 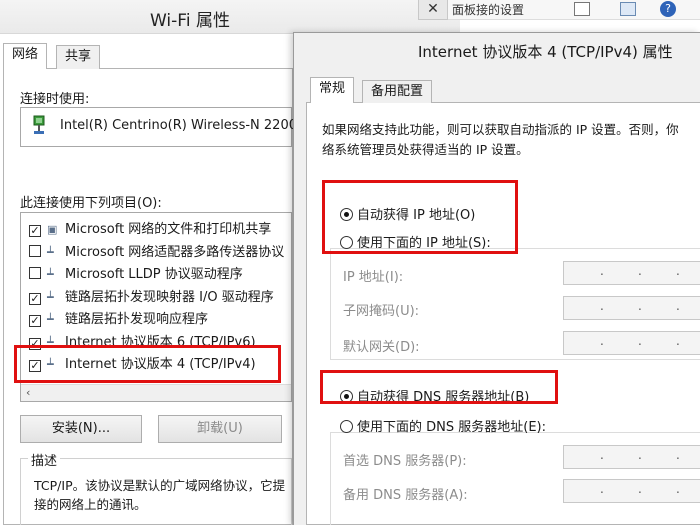 What do you see at coordinates (178, 125) in the screenshot?
I see `adapter-name: Intel(R) Centrino(R) Wireless-N 2200` at bounding box center [178, 125].